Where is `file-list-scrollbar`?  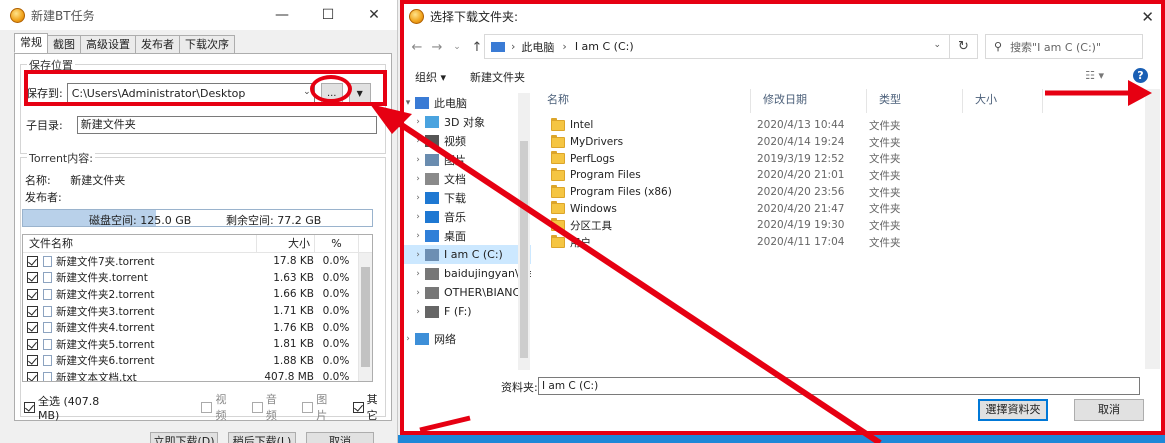 file-list-scrollbar is located at coordinates (365, 317).